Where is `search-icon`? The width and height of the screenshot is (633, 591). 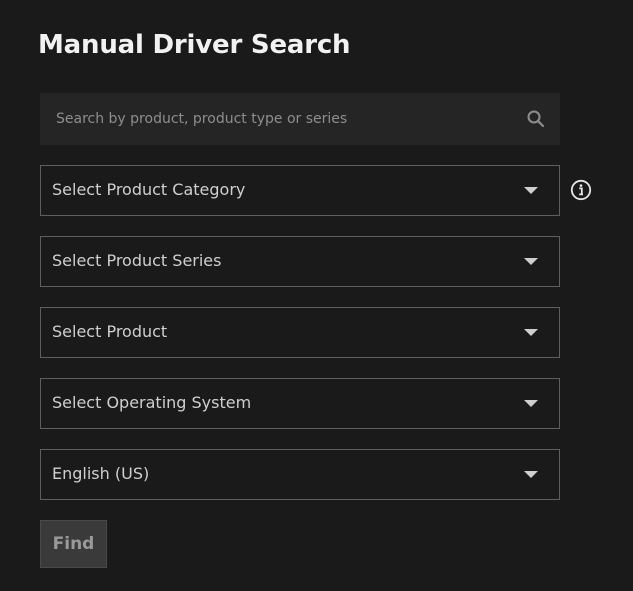 search-icon is located at coordinates (536, 119).